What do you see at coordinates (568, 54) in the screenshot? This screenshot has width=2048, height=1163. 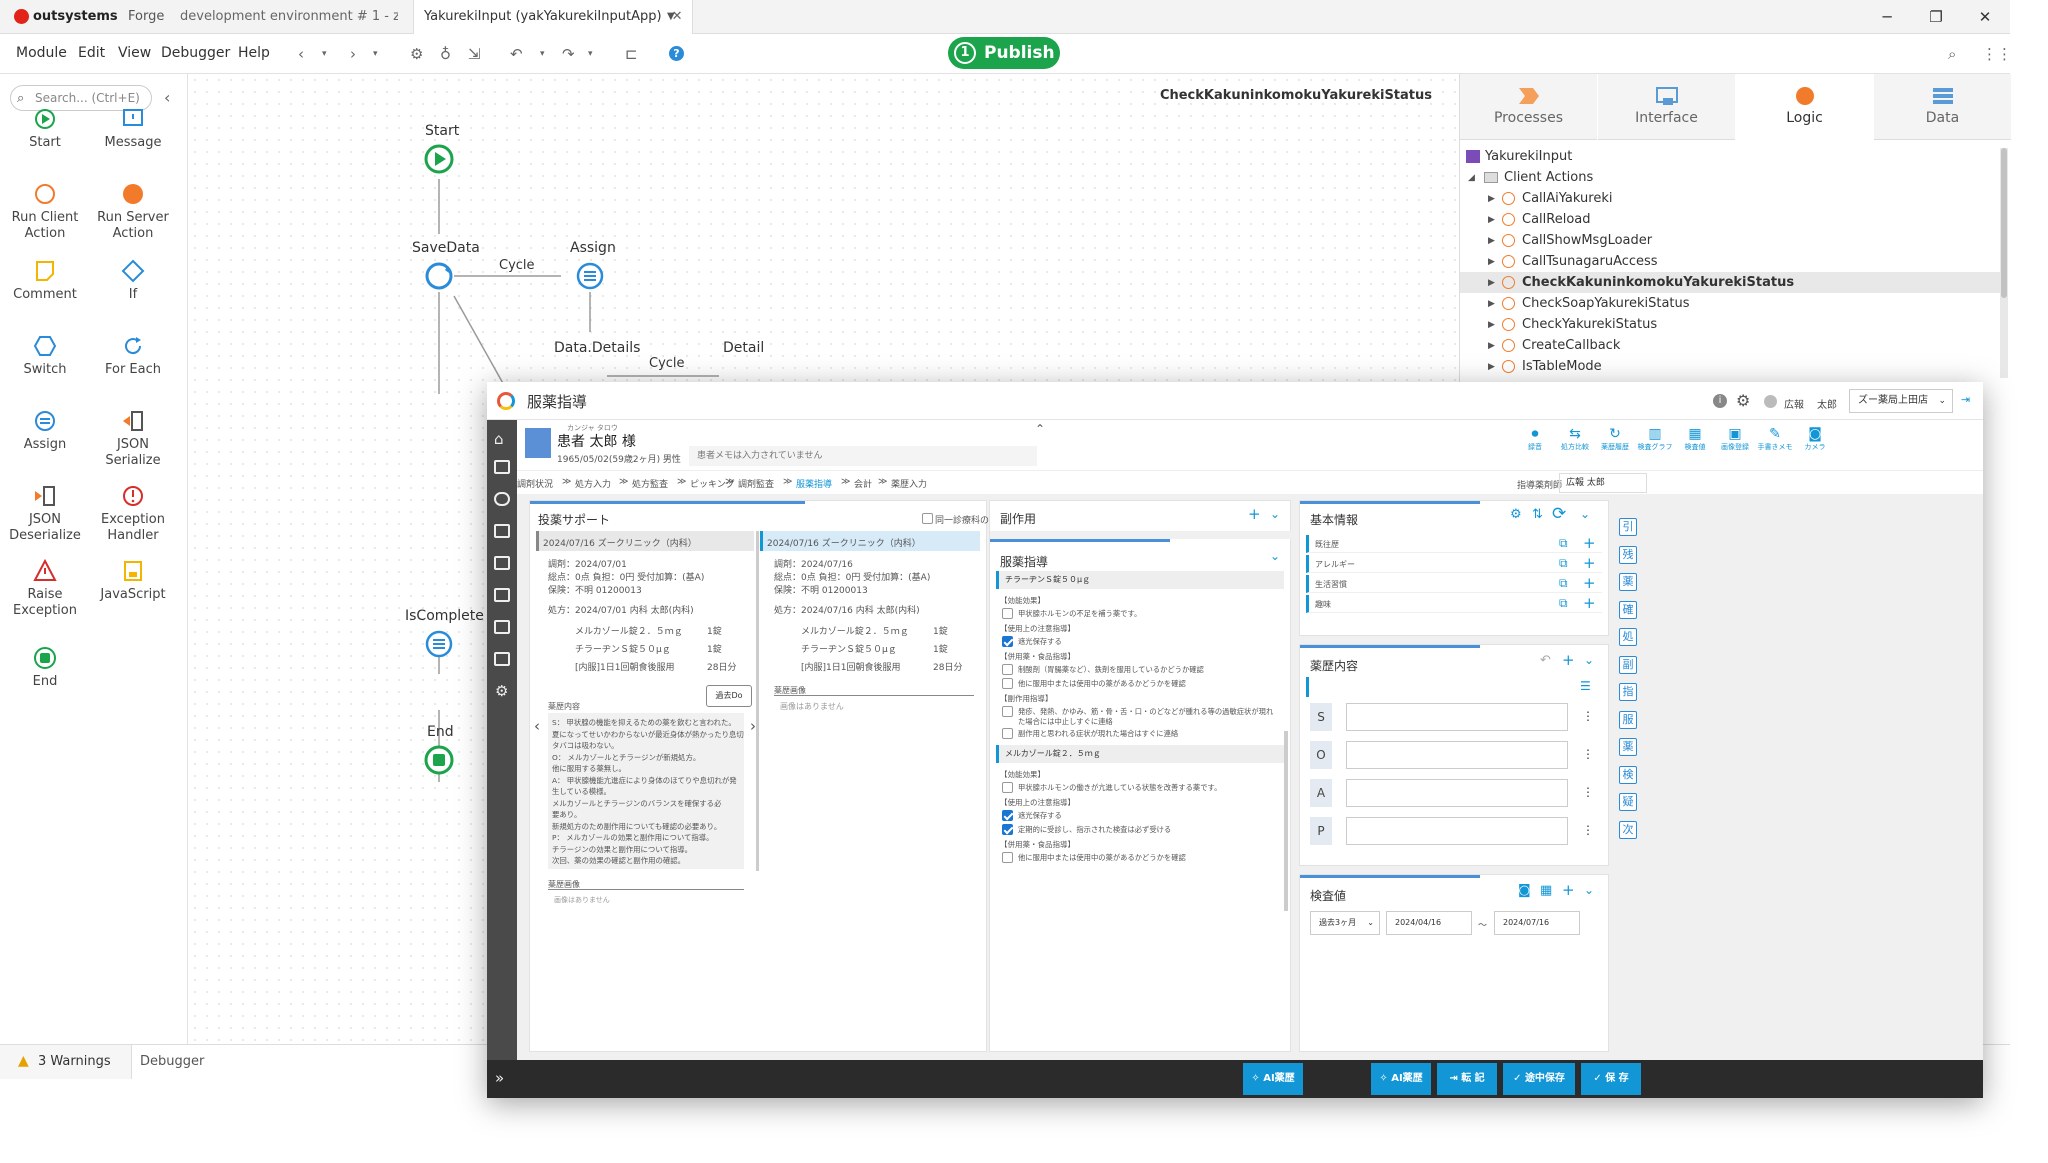 I see `redo-icon: ↷` at bounding box center [568, 54].